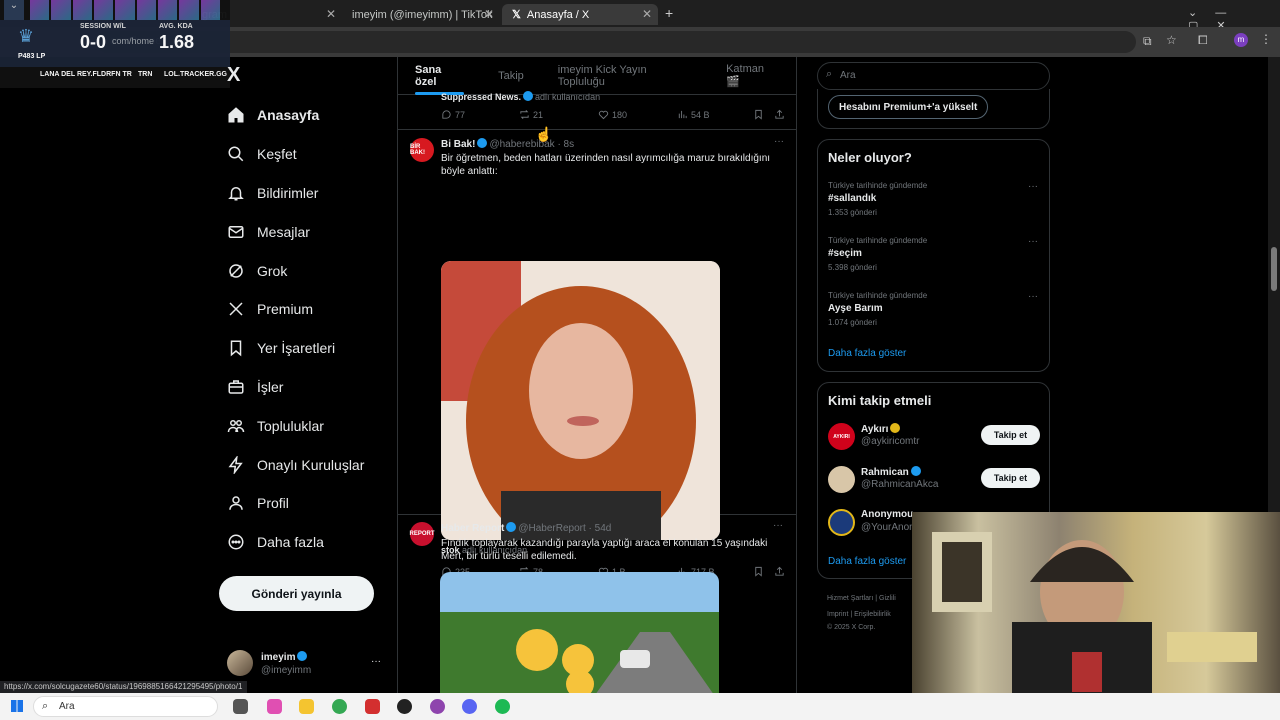 This screenshot has height=720, width=1280. Describe the element at coordinates (1171, 40) in the screenshot. I see `star-icon: ☆` at that location.